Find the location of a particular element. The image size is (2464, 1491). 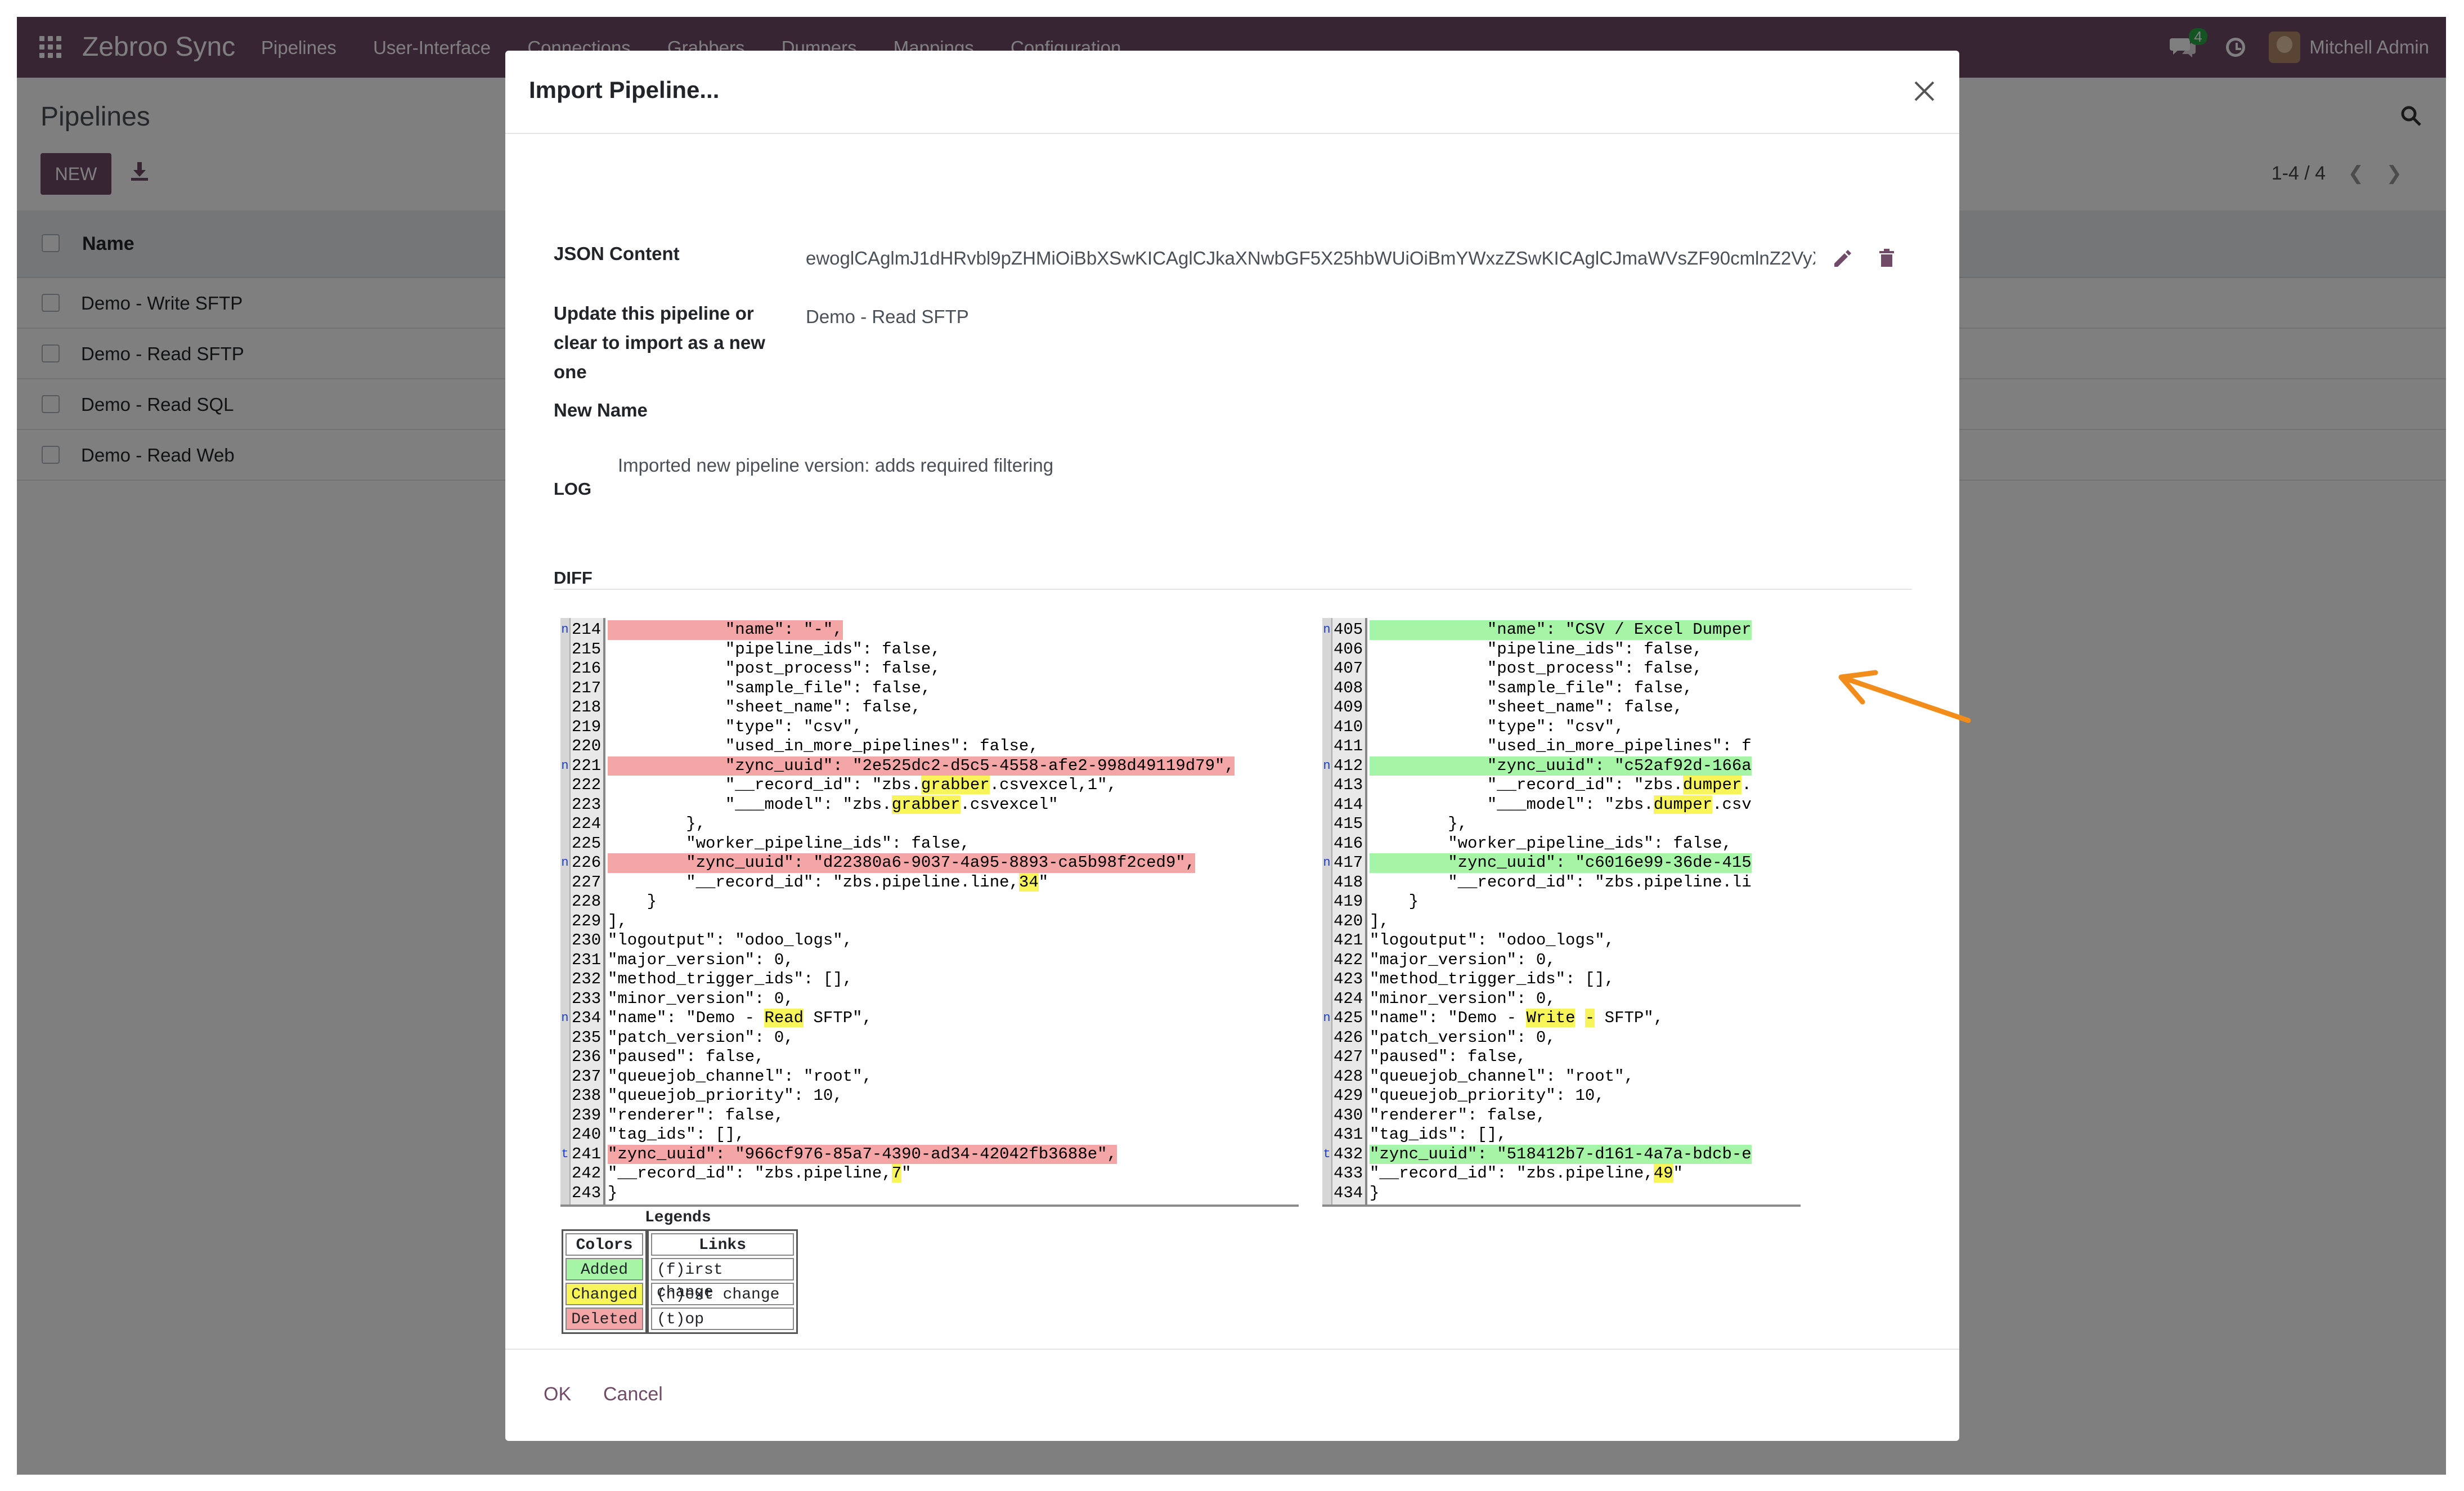

diff-line-code: "name": "CSV / Excel Dumper is located at coordinates (1561, 630).